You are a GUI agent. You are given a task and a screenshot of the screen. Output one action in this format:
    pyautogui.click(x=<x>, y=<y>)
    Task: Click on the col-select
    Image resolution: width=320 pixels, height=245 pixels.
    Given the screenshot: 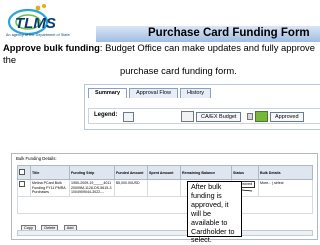 What is the action you would take?
    pyautogui.click(x=24, y=172)
    